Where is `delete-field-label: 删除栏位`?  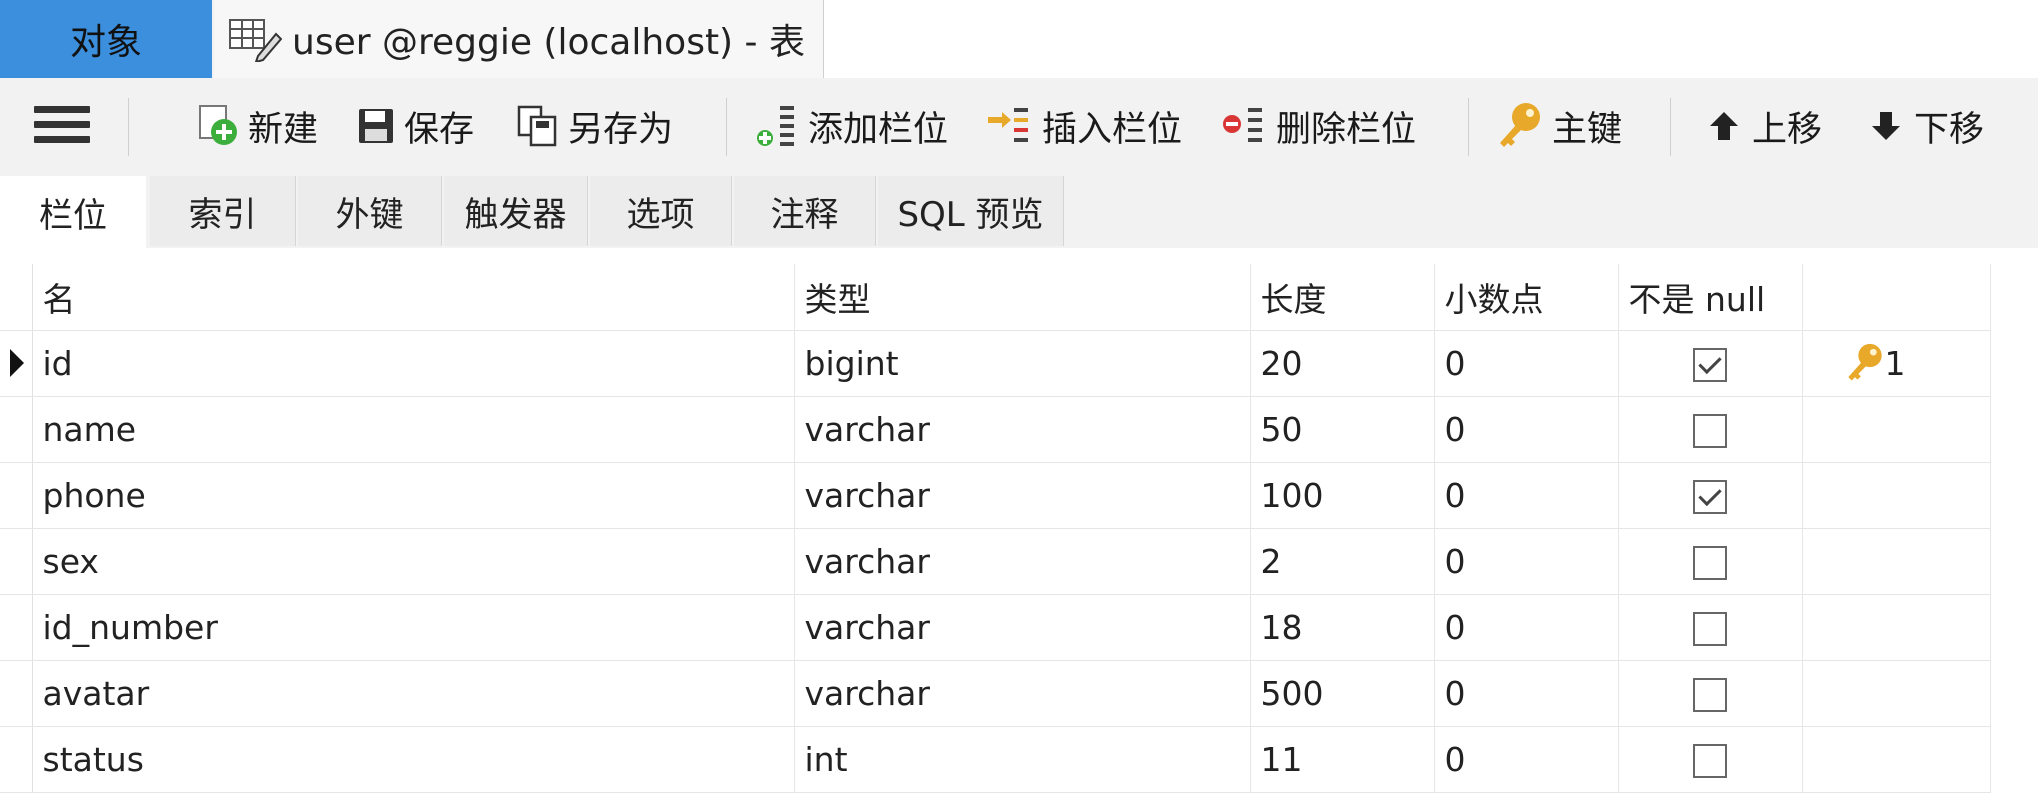 delete-field-label: 删除栏位 is located at coordinates (1346, 129).